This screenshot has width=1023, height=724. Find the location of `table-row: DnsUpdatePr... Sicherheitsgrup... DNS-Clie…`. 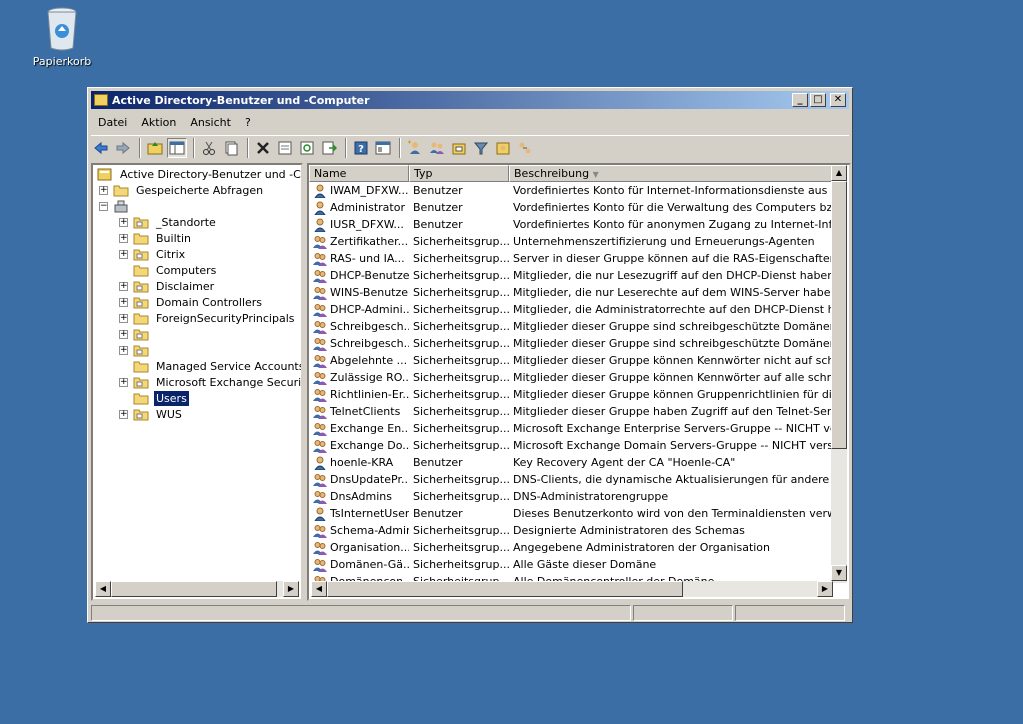

table-row: DnsUpdatePr... Sicherheitsgrup... DNS-Clie… is located at coordinates (571, 479).